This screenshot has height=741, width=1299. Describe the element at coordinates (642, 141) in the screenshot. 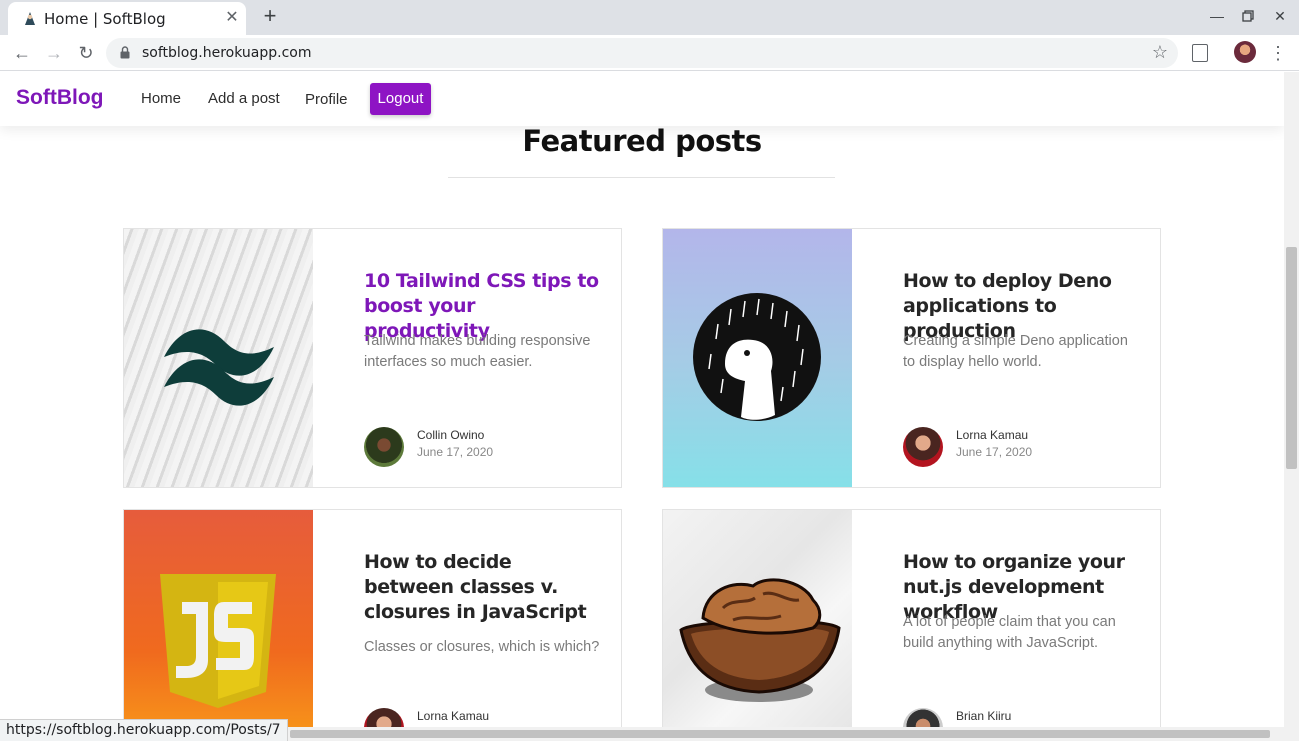

I see `section-title: Featured posts` at that location.